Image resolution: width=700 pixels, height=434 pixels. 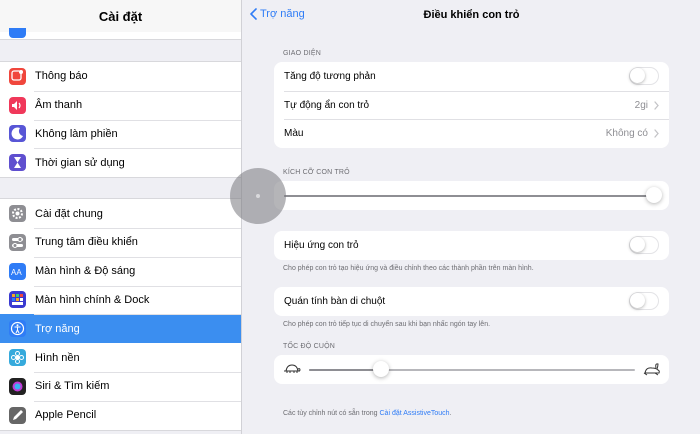 I want to click on svg-text: AA, so click(x=16, y=272).